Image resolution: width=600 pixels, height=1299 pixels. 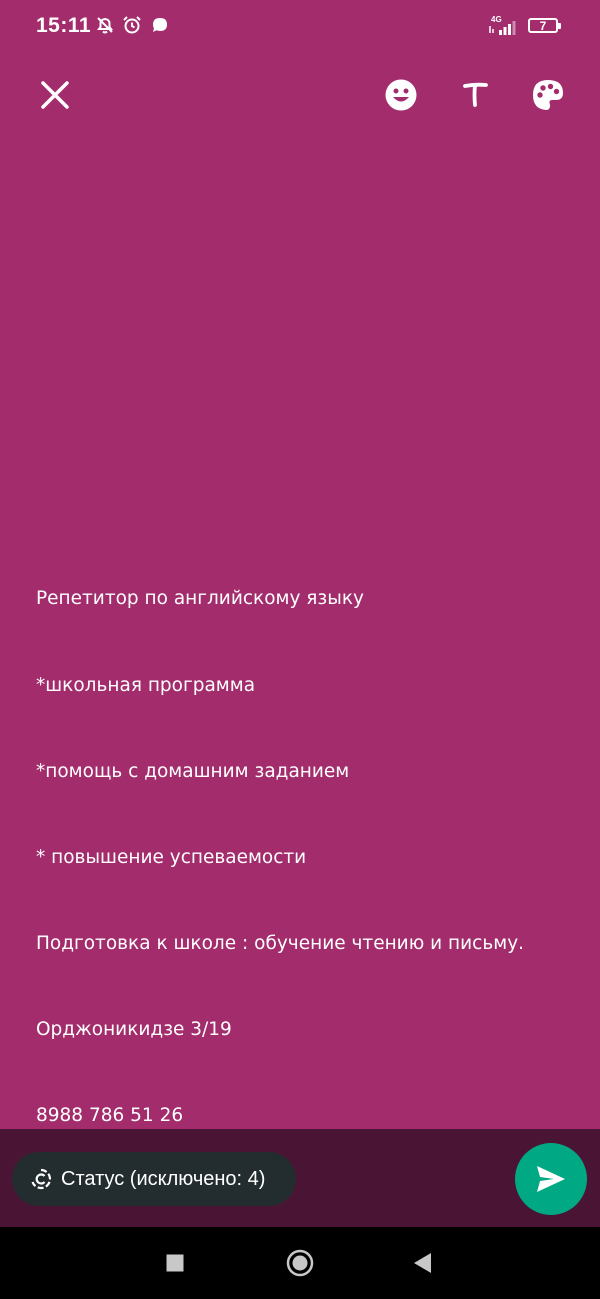 I want to click on text-icon, so click(x=475, y=94).